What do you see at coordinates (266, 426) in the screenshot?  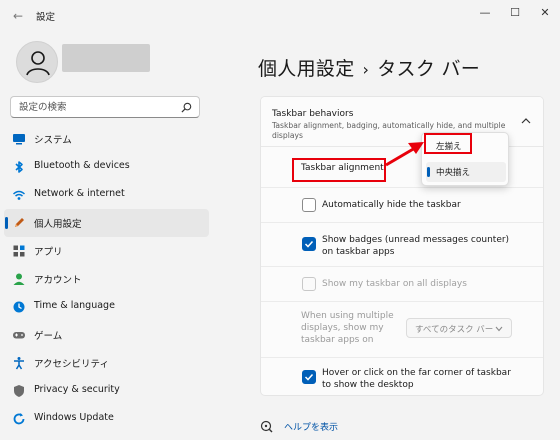 I see `help-icon` at bounding box center [266, 426].